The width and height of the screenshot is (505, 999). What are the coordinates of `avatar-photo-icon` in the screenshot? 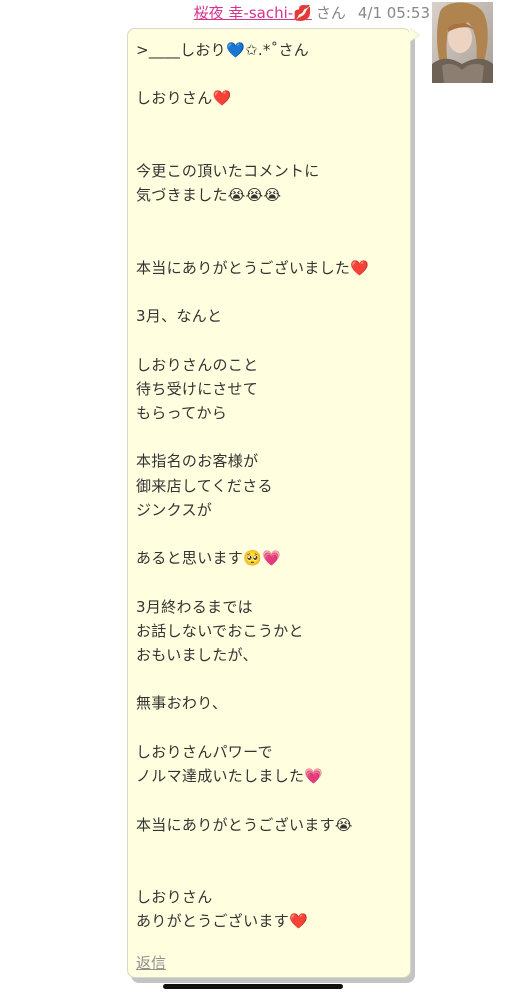 It's located at (462, 42).